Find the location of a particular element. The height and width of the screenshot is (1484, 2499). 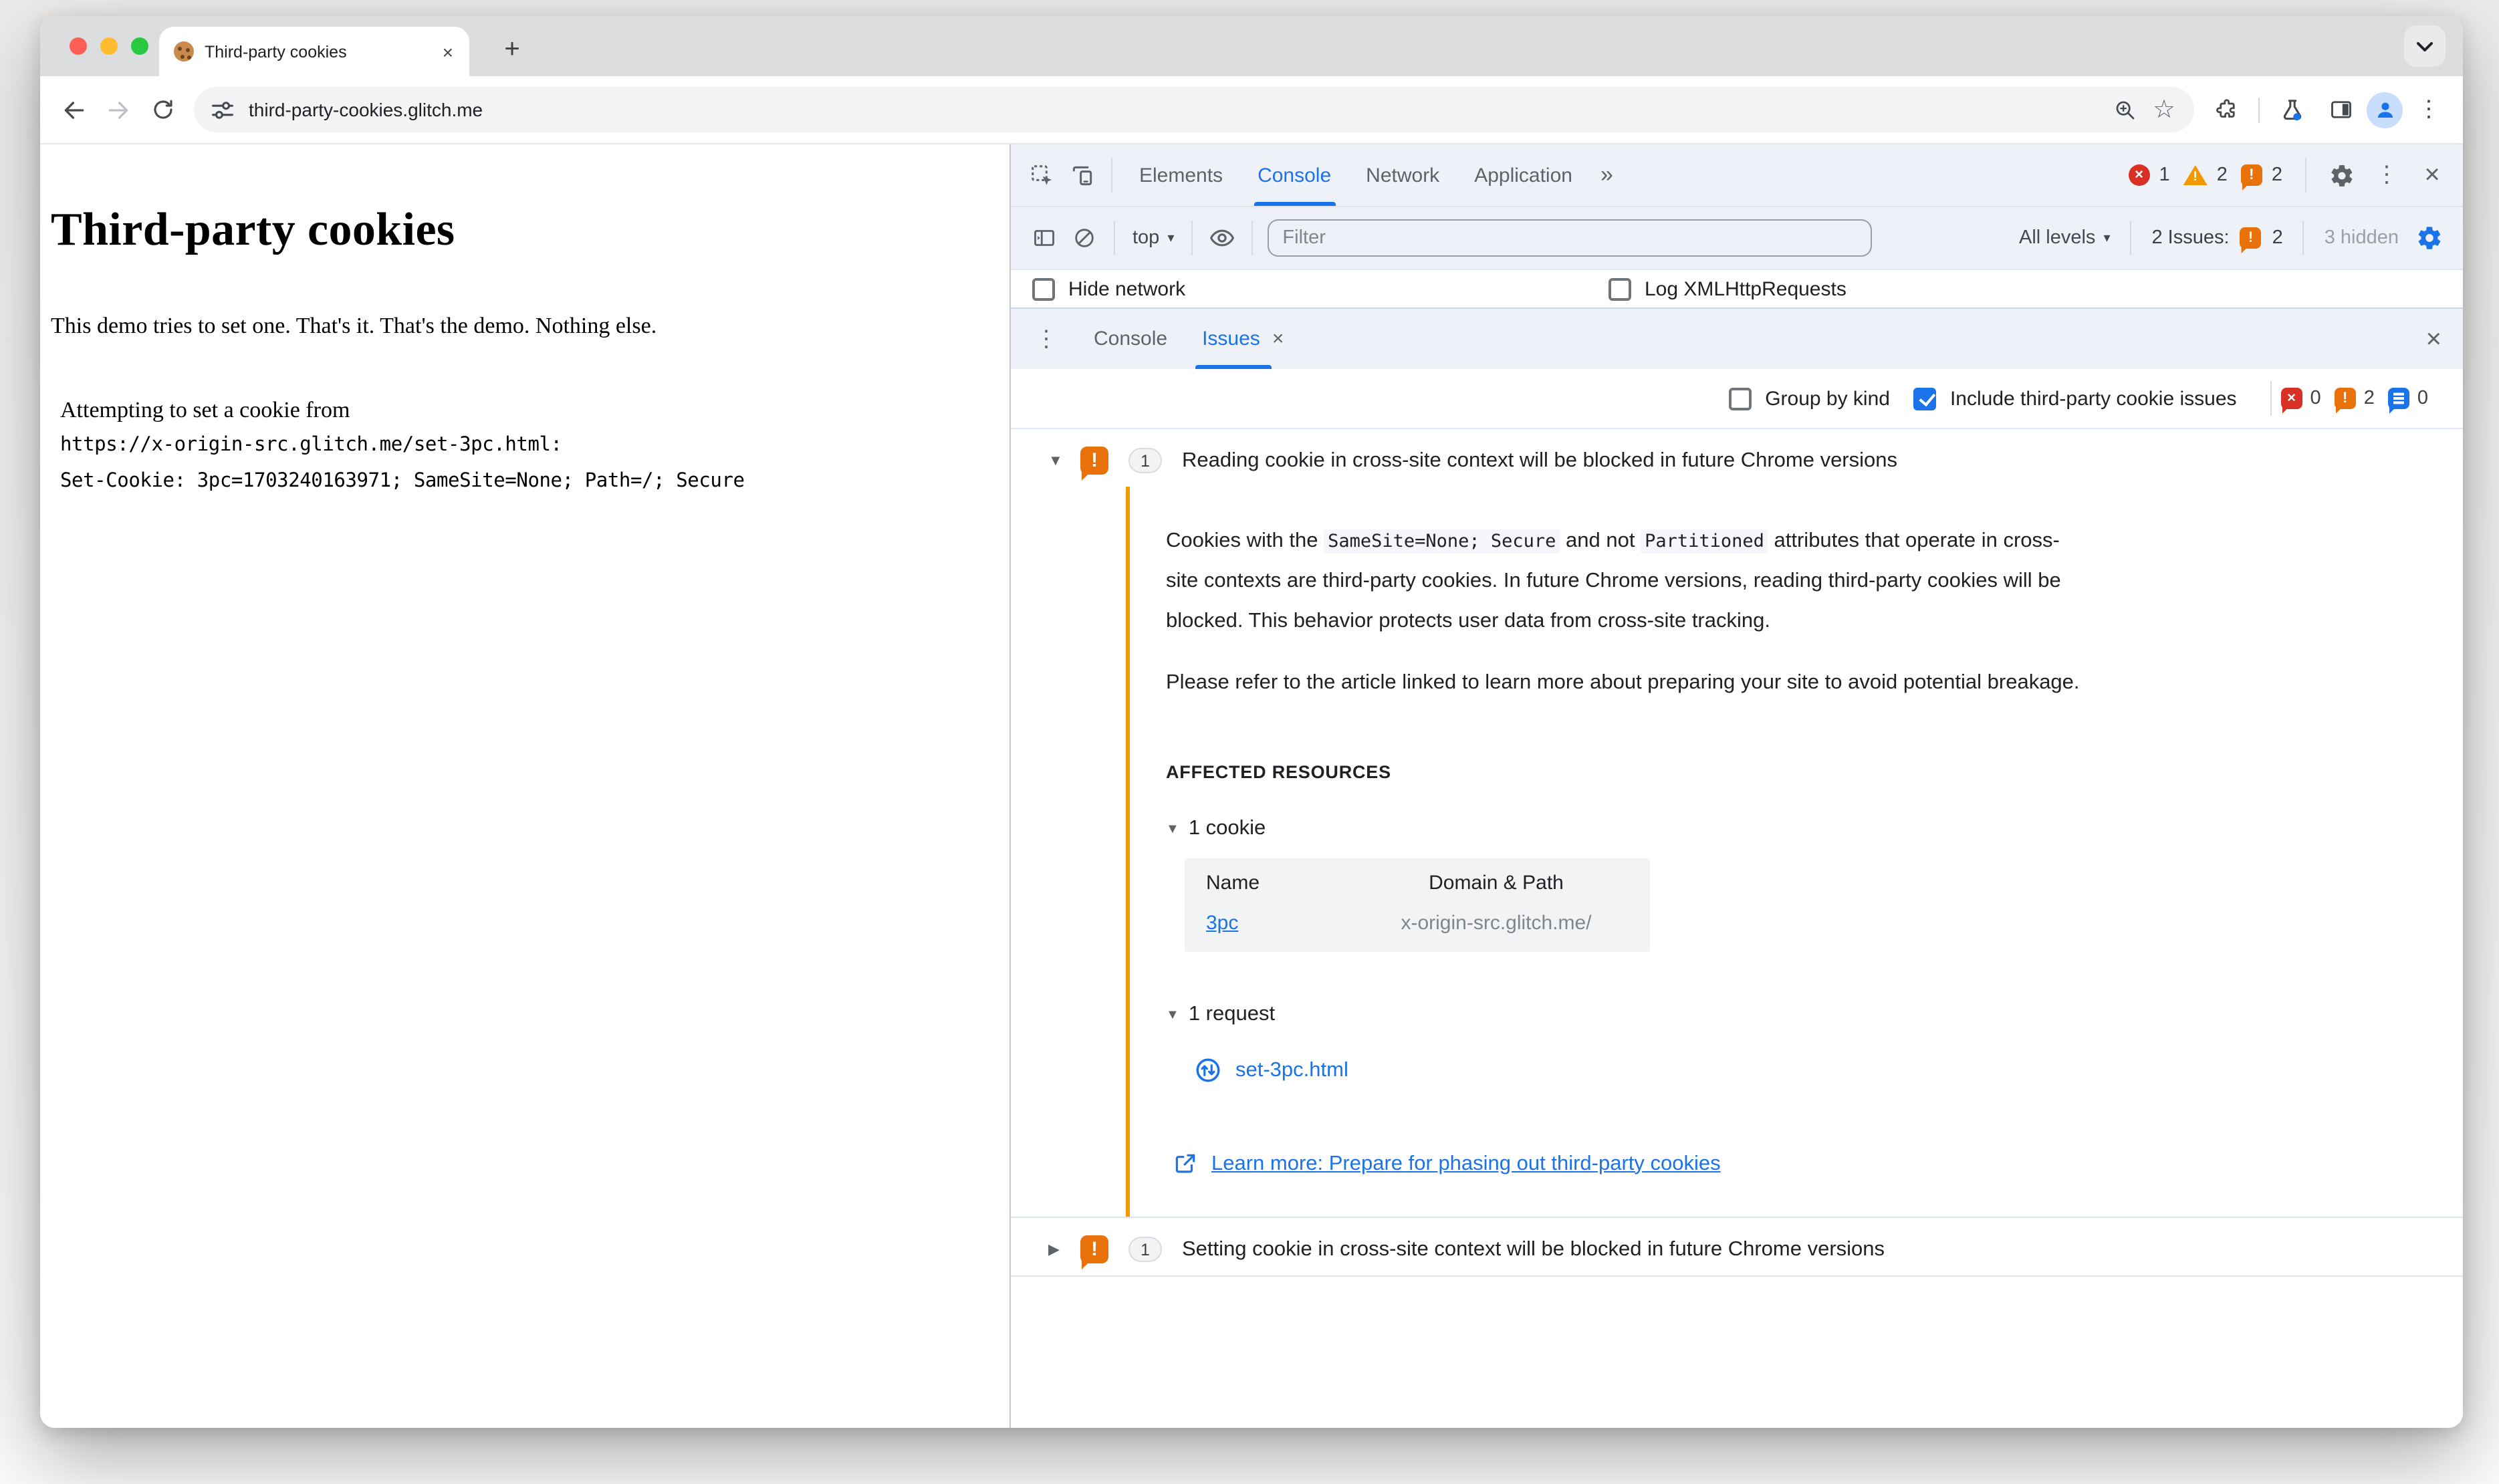

drawer-menu-kebab-icon: ⋮ is located at coordinates (1046, 339).